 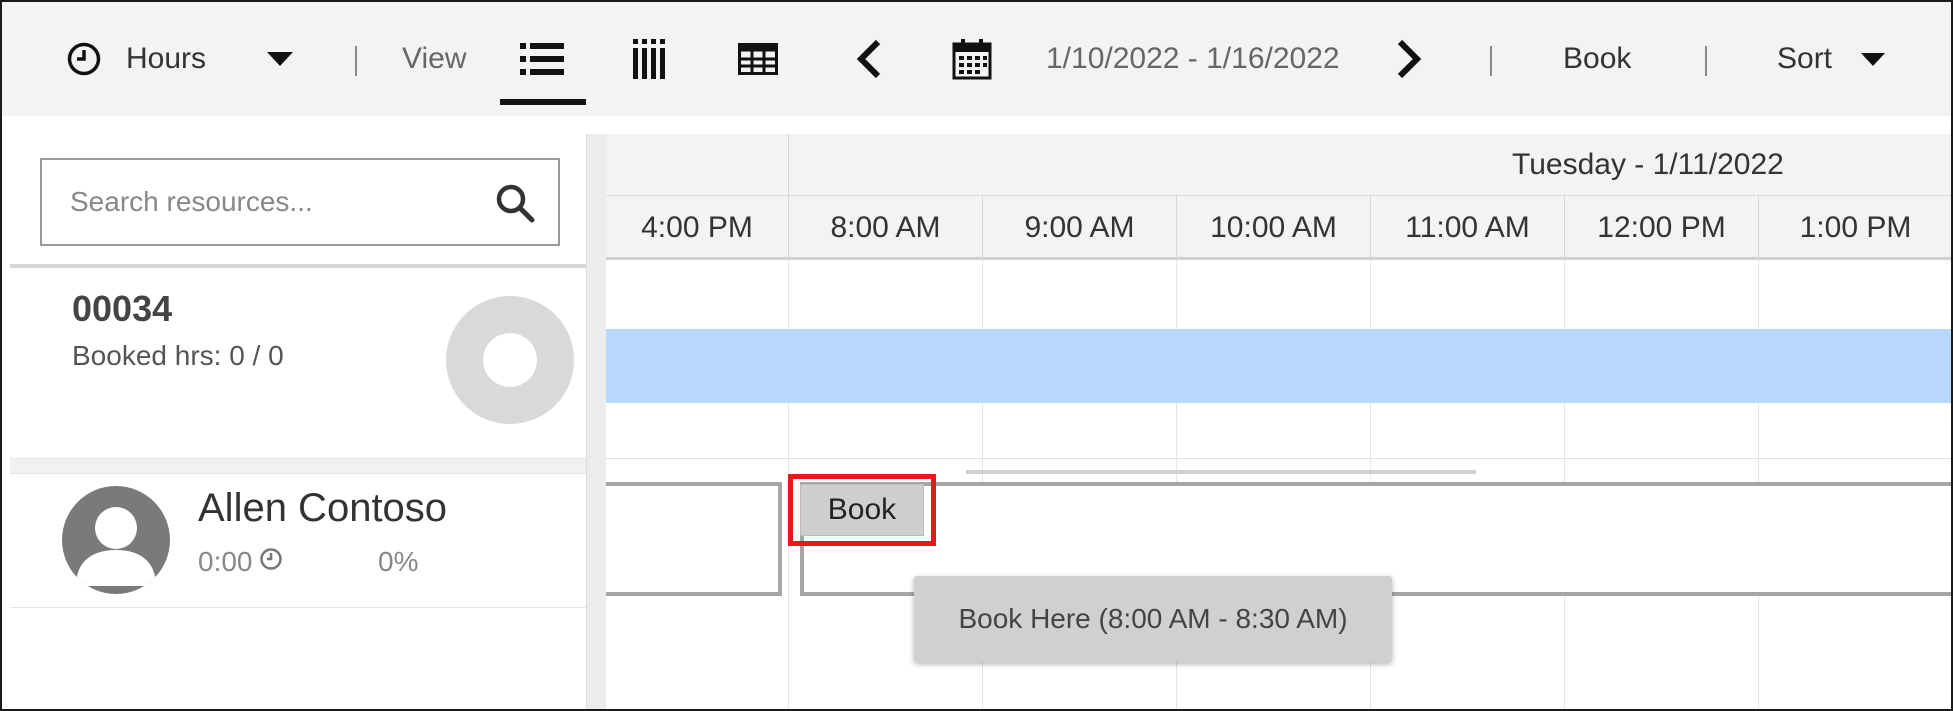 What do you see at coordinates (116, 540) in the screenshot?
I see `avatar` at bounding box center [116, 540].